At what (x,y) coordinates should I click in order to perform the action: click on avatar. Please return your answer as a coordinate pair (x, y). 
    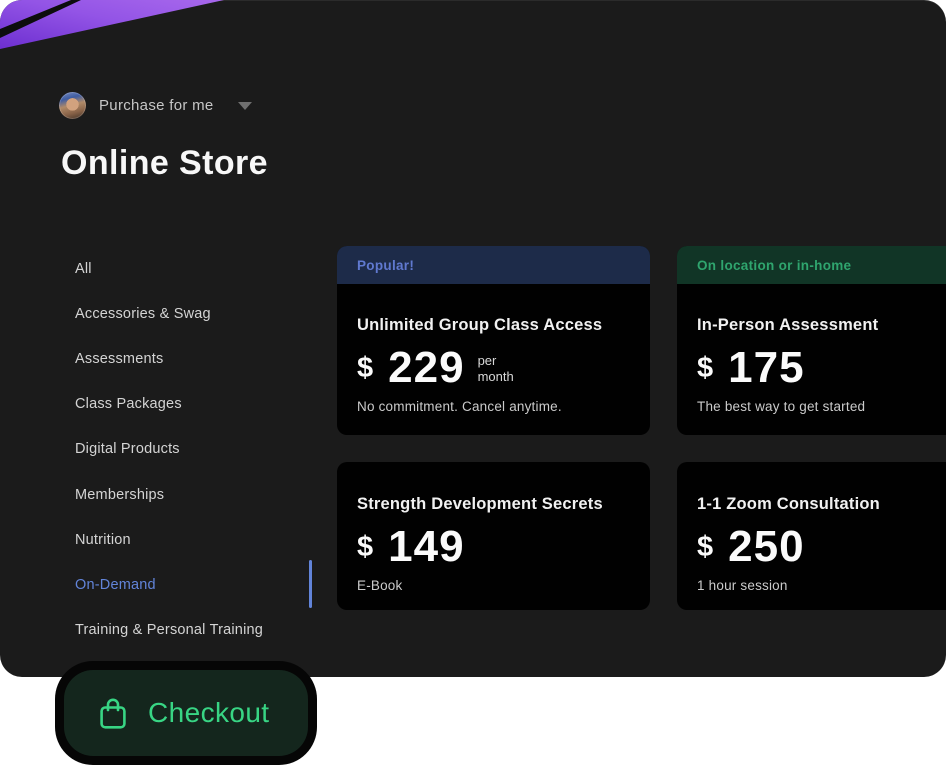
    Looking at the image, I should click on (72, 105).